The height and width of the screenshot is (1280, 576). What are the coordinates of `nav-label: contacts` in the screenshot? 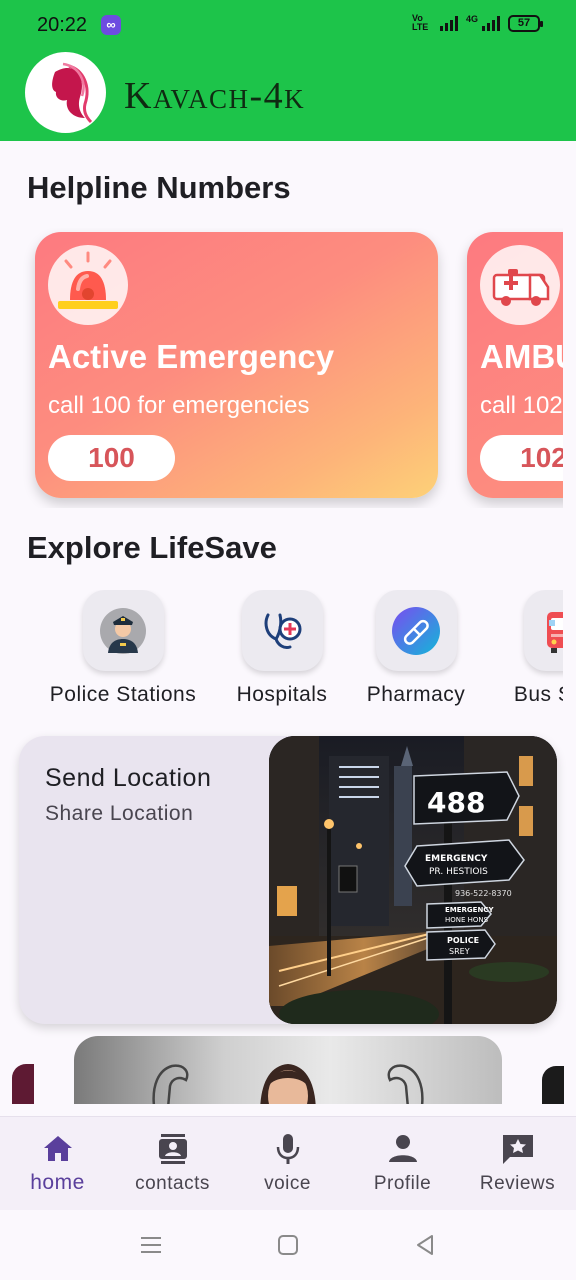 It's located at (172, 1183).